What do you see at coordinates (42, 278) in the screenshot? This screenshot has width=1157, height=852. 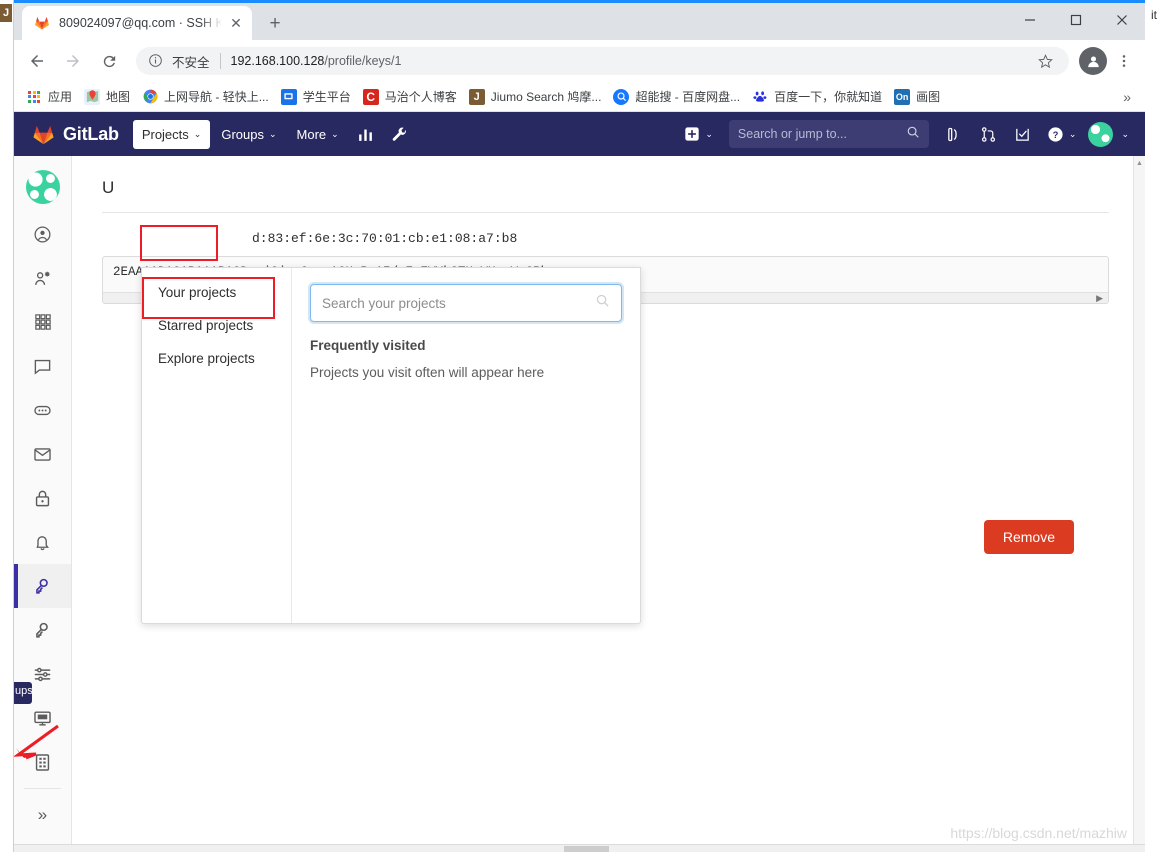 I see `sidebar-item-account` at bounding box center [42, 278].